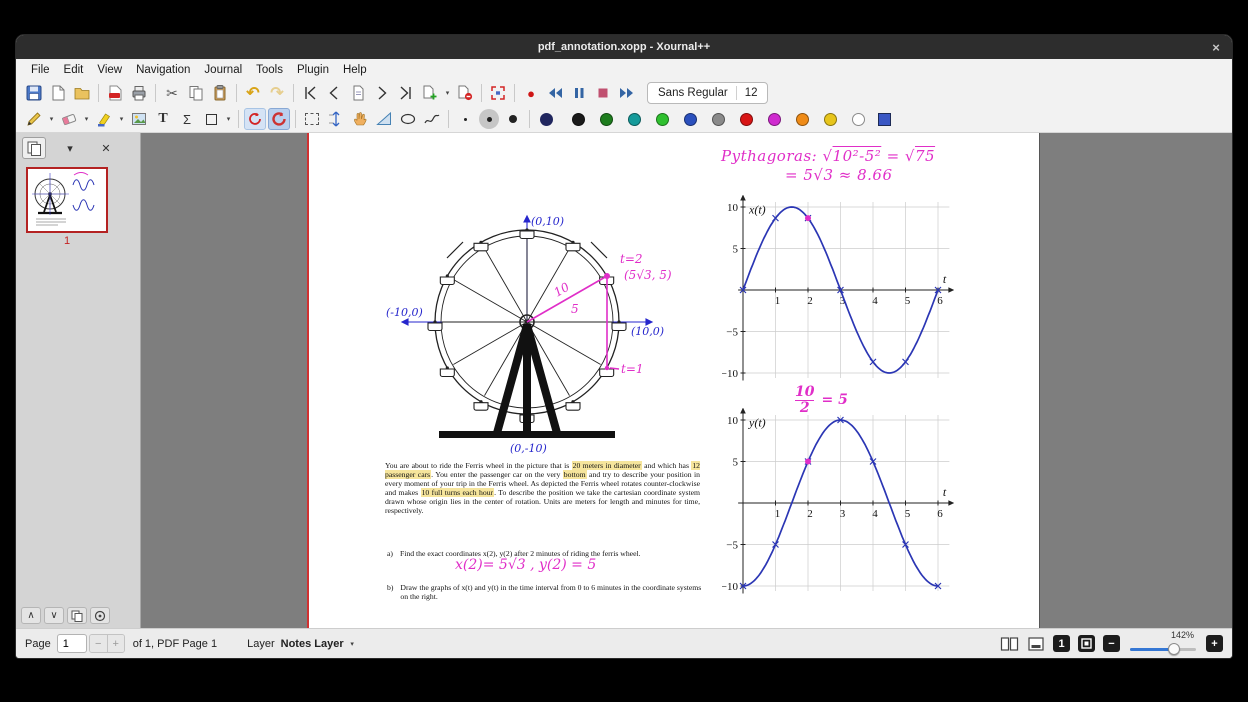 The image size is (1248, 702). I want to click on color-swatch-gray, so click(718, 119).